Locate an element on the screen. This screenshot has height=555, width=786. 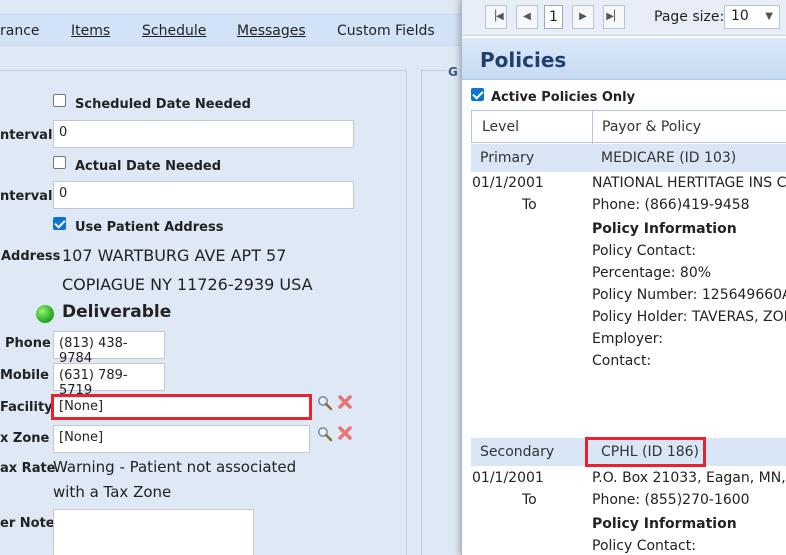
menu-item-items: Items is located at coordinates (90, 31).